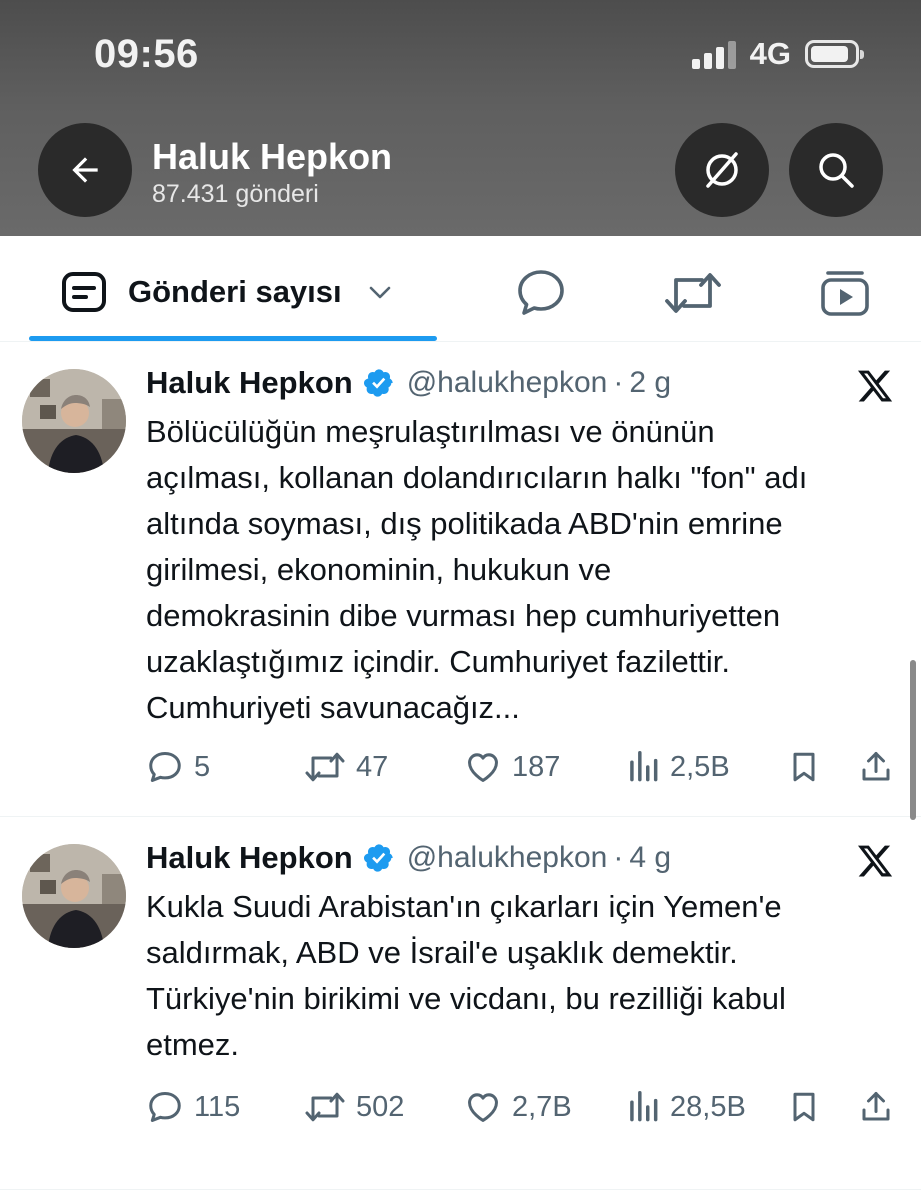 This screenshot has height=1200, width=921. I want to click on reposts-icon, so click(693, 293).